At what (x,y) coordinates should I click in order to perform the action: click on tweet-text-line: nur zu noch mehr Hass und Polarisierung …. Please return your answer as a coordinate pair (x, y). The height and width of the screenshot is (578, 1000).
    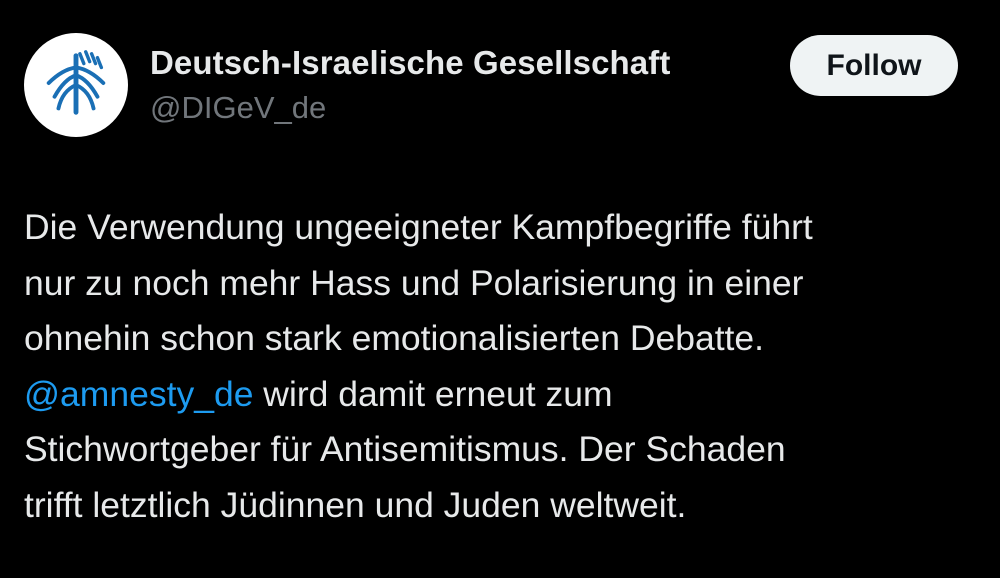
    Looking at the image, I should click on (414, 282).